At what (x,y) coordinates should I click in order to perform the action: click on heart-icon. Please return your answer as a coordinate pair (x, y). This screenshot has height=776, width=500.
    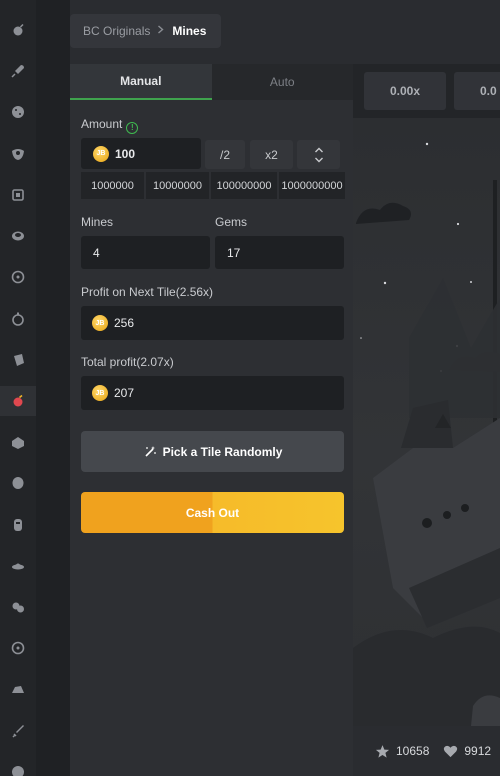
    Looking at the image, I should click on (451, 751).